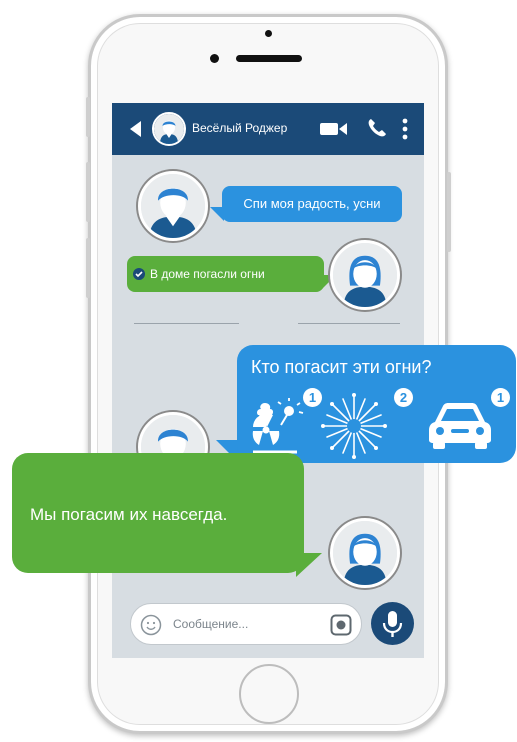 The width and height of the screenshot is (517, 742). I want to click on message-bubble-incoming: Спи моя радость, усни, so click(312, 204).